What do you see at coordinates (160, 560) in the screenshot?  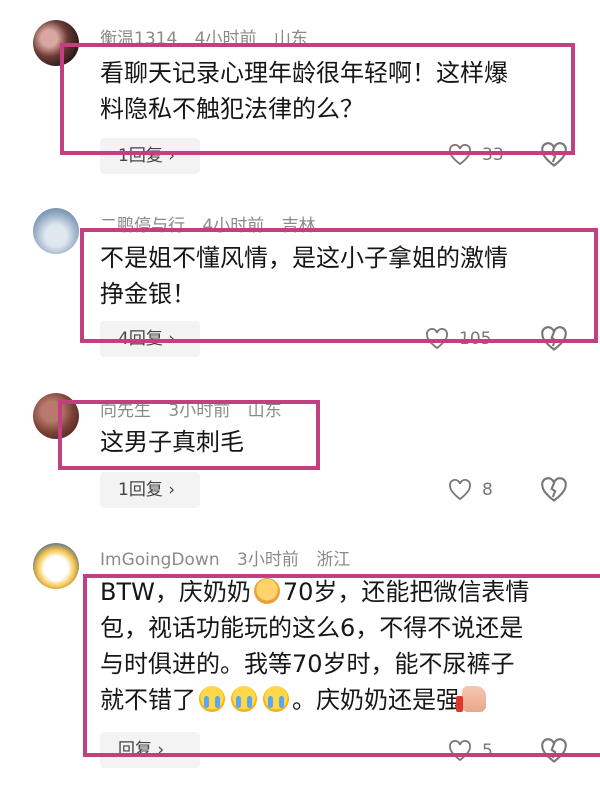 I see `username: ImGoingDown` at bounding box center [160, 560].